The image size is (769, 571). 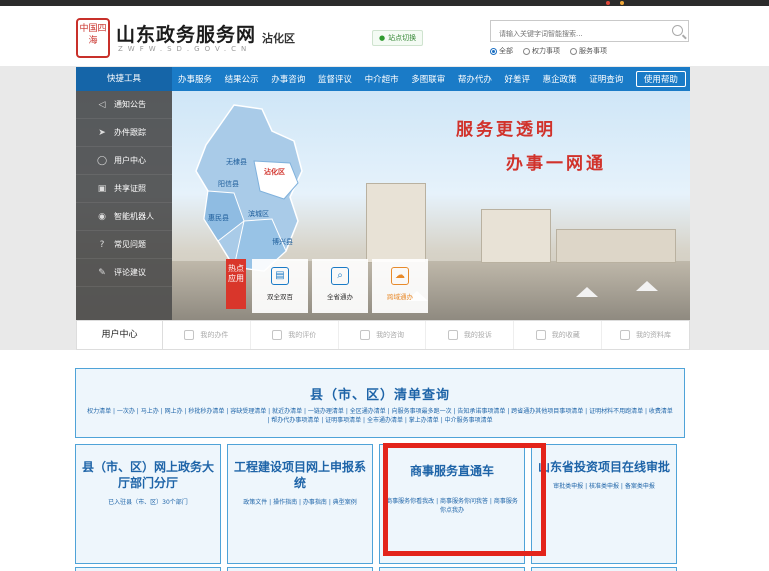 I want to click on user-center-my-complaints: 我的投诉, so click(x=470, y=335).